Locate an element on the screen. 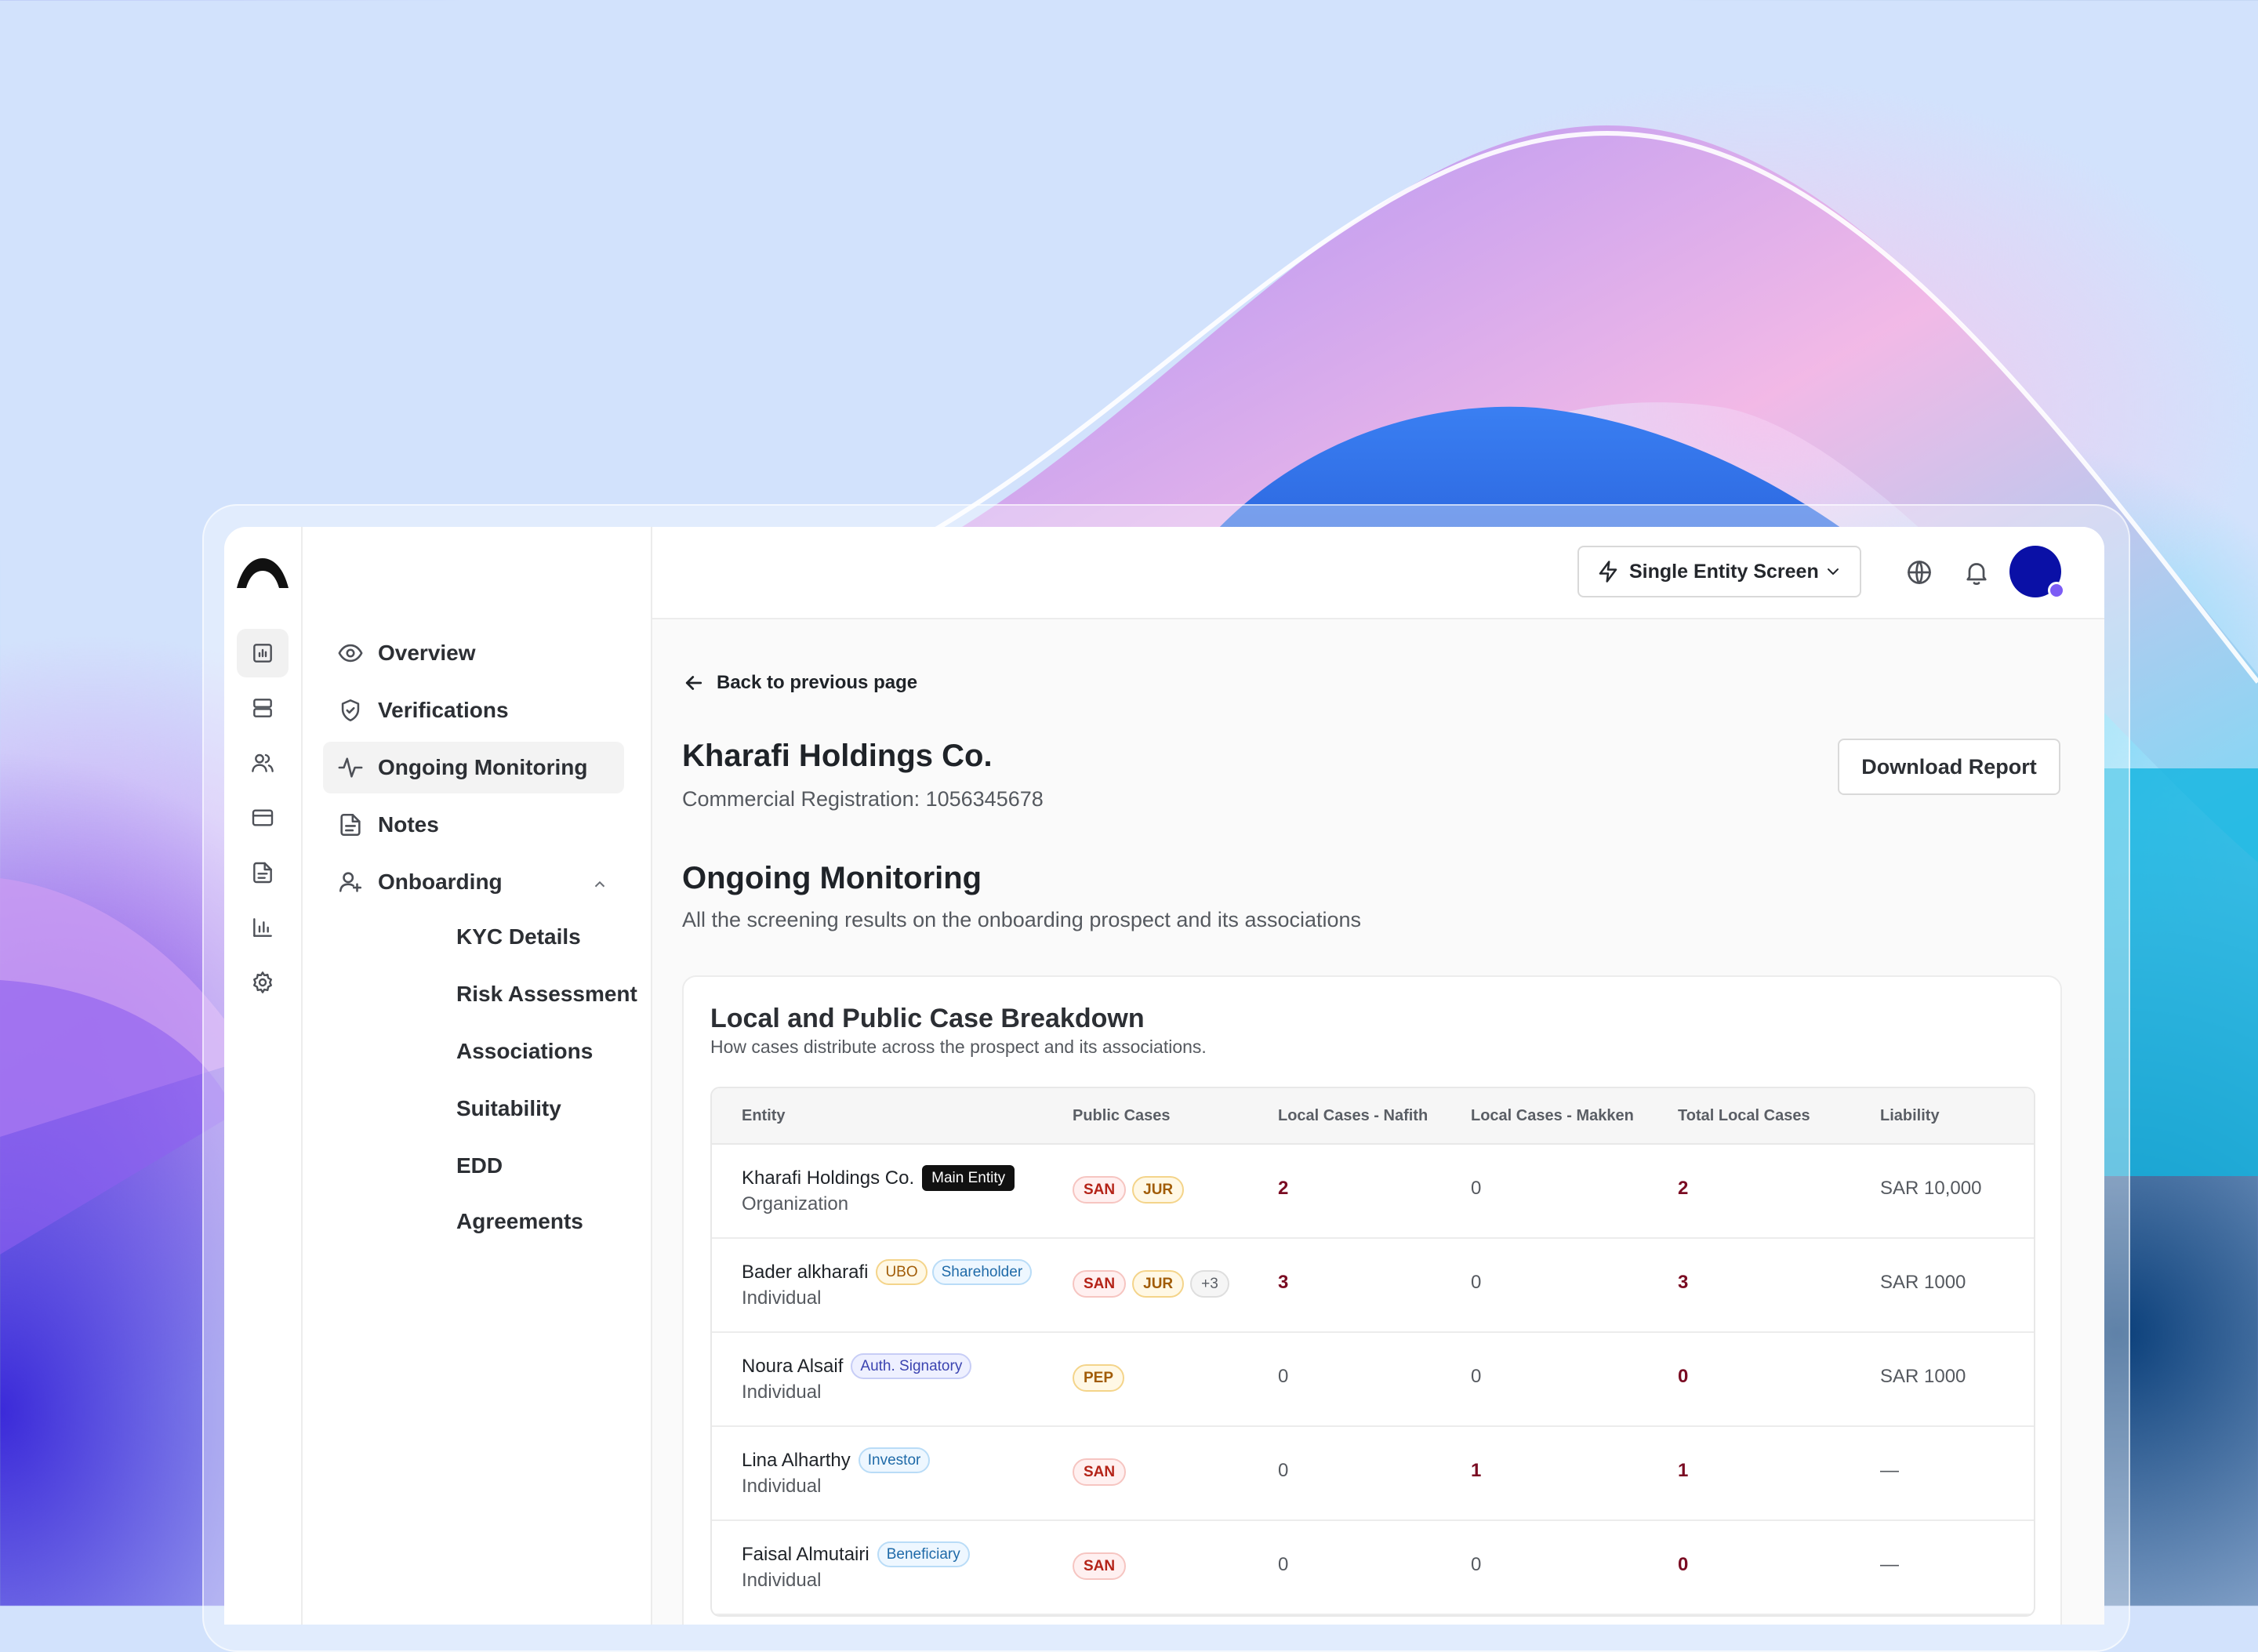 The image size is (2258, 1652). role-badge: Investor is located at coordinates (894, 1460).